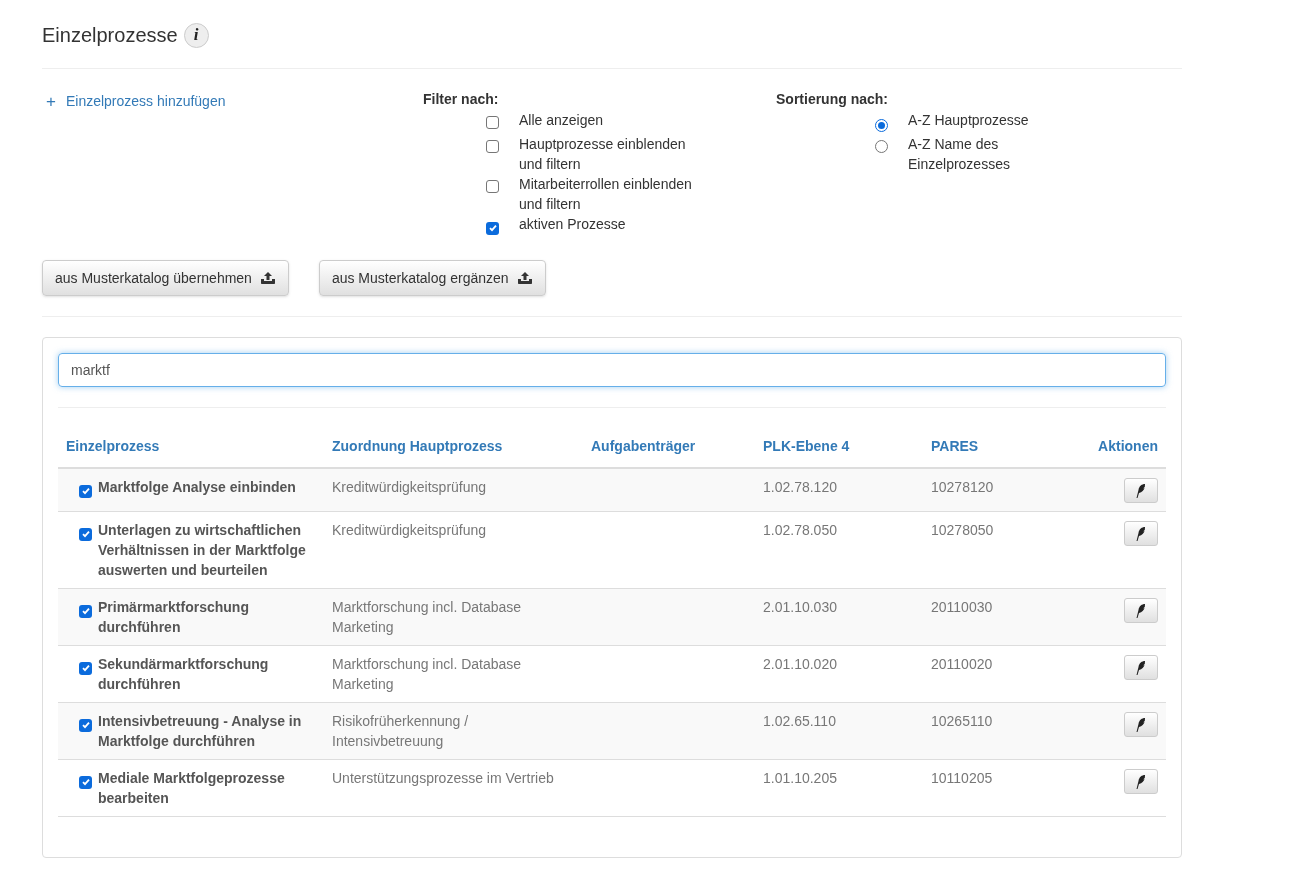 This screenshot has width=1300, height=877. What do you see at coordinates (677, 446) in the screenshot?
I see `column-header: Aufgabenträger` at bounding box center [677, 446].